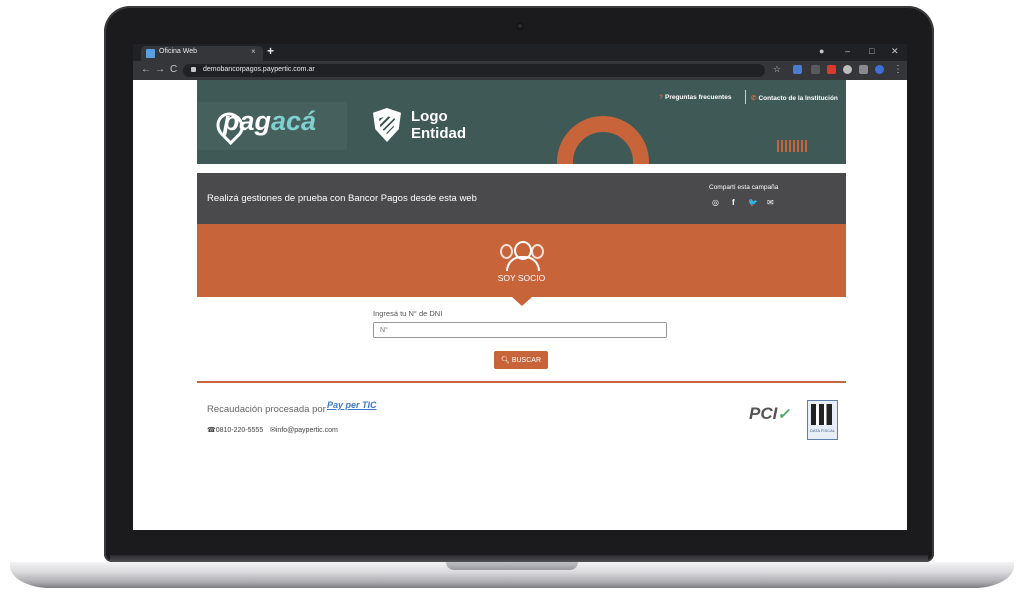 Image resolution: width=1024 pixels, height=598 pixels. Describe the element at coordinates (895, 51) in the screenshot. I see `close-window-button: ✕` at that location.